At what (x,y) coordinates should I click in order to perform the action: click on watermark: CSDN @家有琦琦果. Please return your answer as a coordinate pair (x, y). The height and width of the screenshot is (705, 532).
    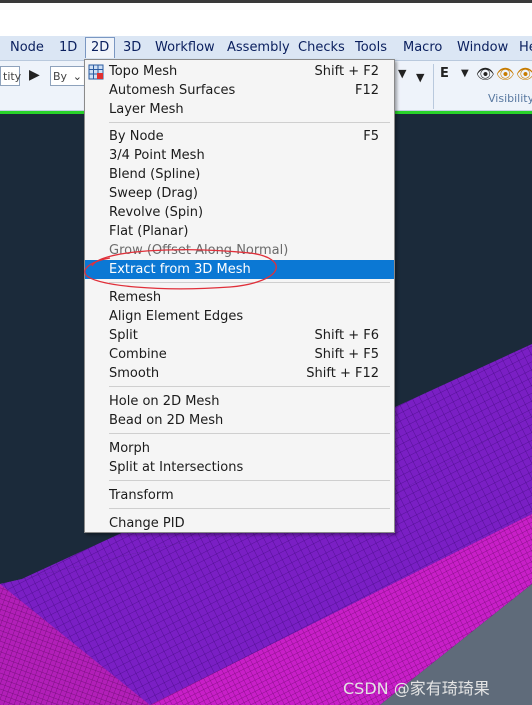
    Looking at the image, I should click on (416, 688).